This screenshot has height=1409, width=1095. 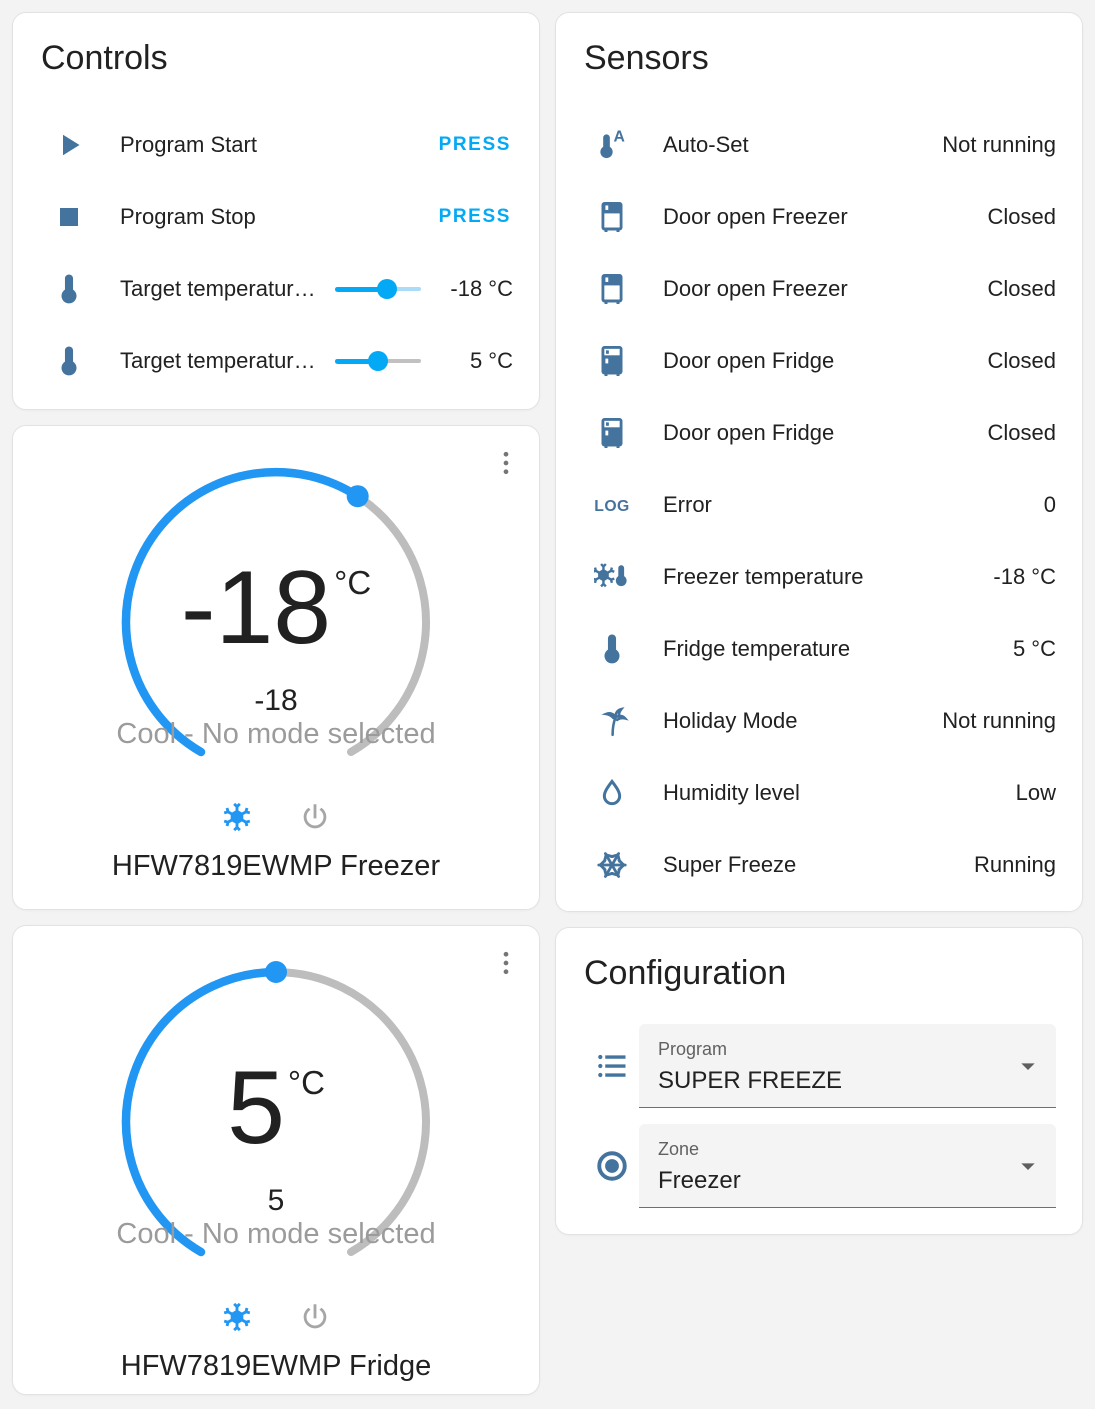 What do you see at coordinates (687, 504) in the screenshot?
I see `row-label: Error` at bounding box center [687, 504].